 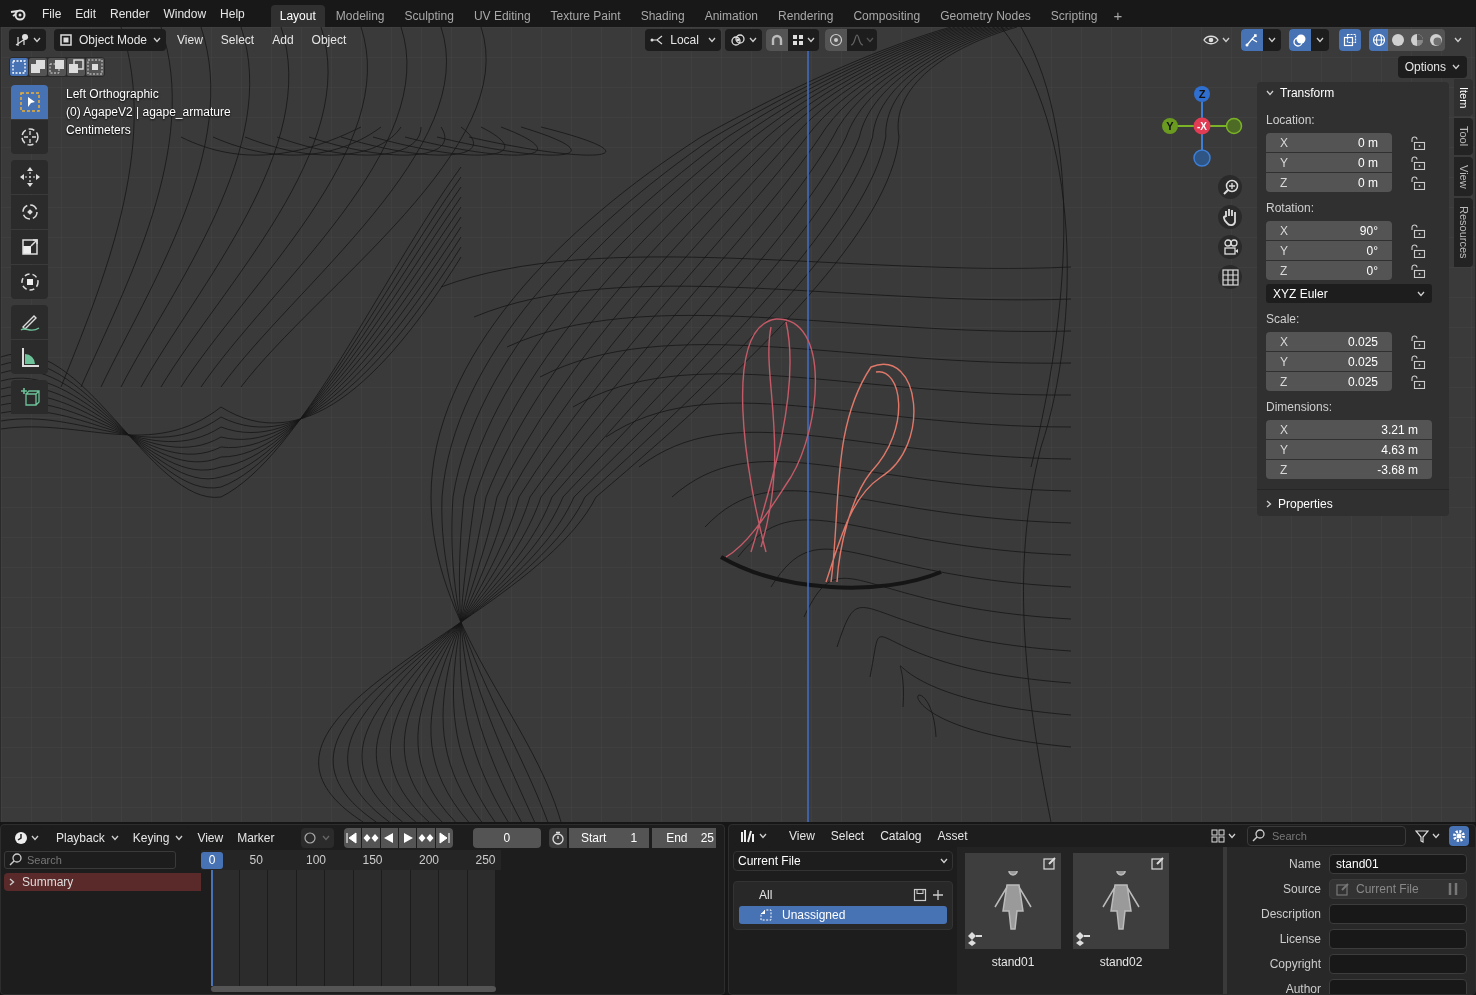 What do you see at coordinates (1252, 40) in the screenshot?
I see `gizmo-toggle` at bounding box center [1252, 40].